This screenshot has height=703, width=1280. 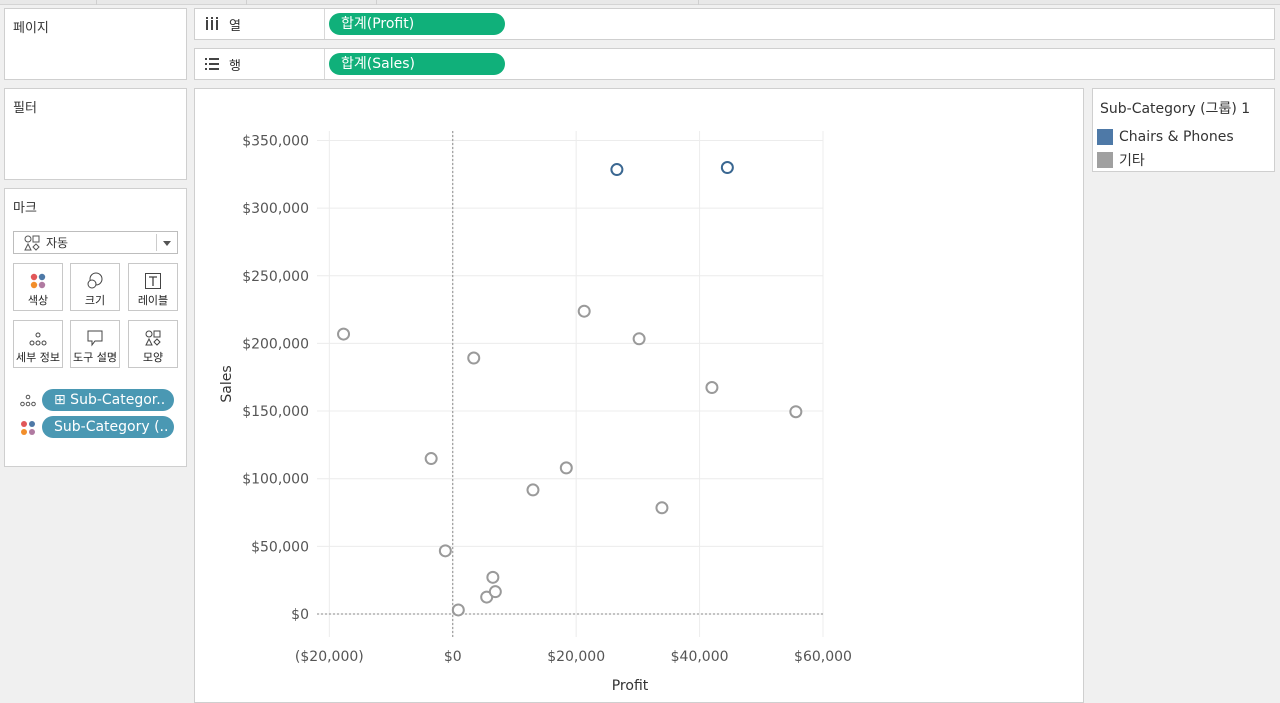 I want to click on detail-field-pill: ⊞ Sub-Categor.., so click(x=108, y=400).